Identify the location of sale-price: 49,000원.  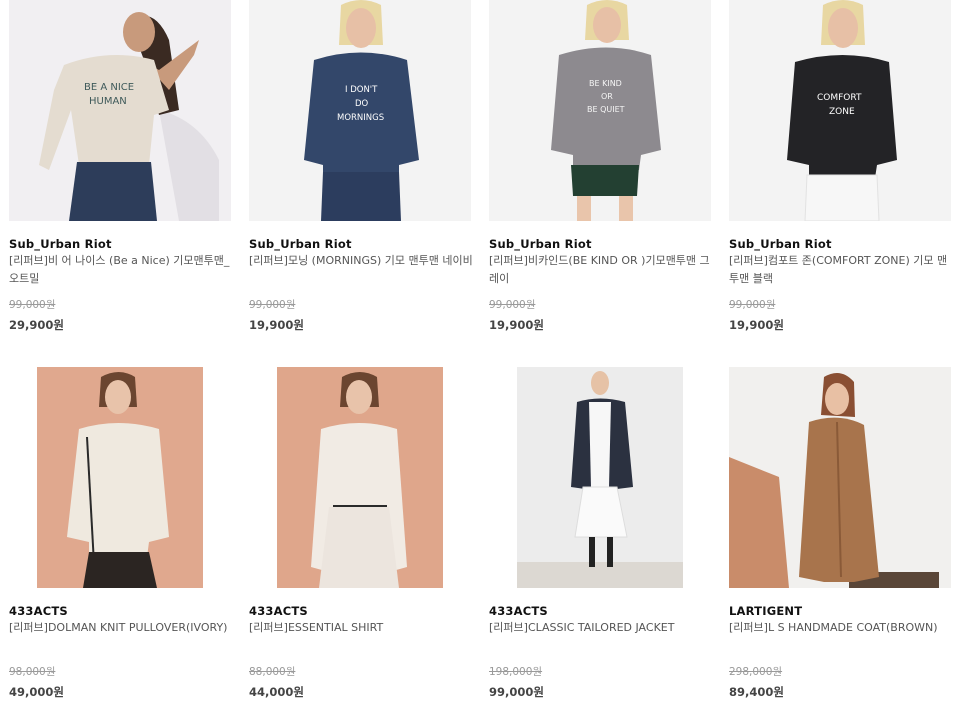
(36, 692).